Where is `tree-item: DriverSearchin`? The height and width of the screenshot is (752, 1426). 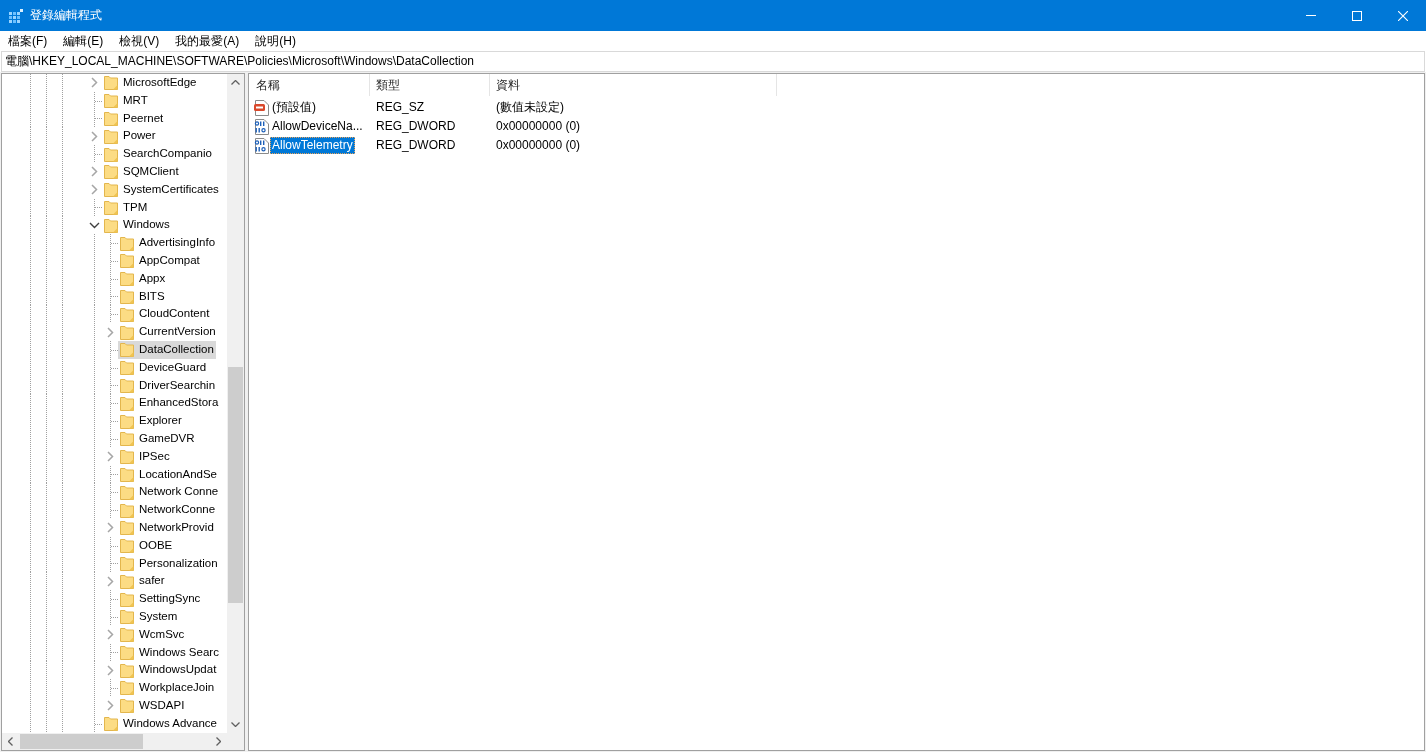 tree-item: DriverSearchin is located at coordinates (168, 385).